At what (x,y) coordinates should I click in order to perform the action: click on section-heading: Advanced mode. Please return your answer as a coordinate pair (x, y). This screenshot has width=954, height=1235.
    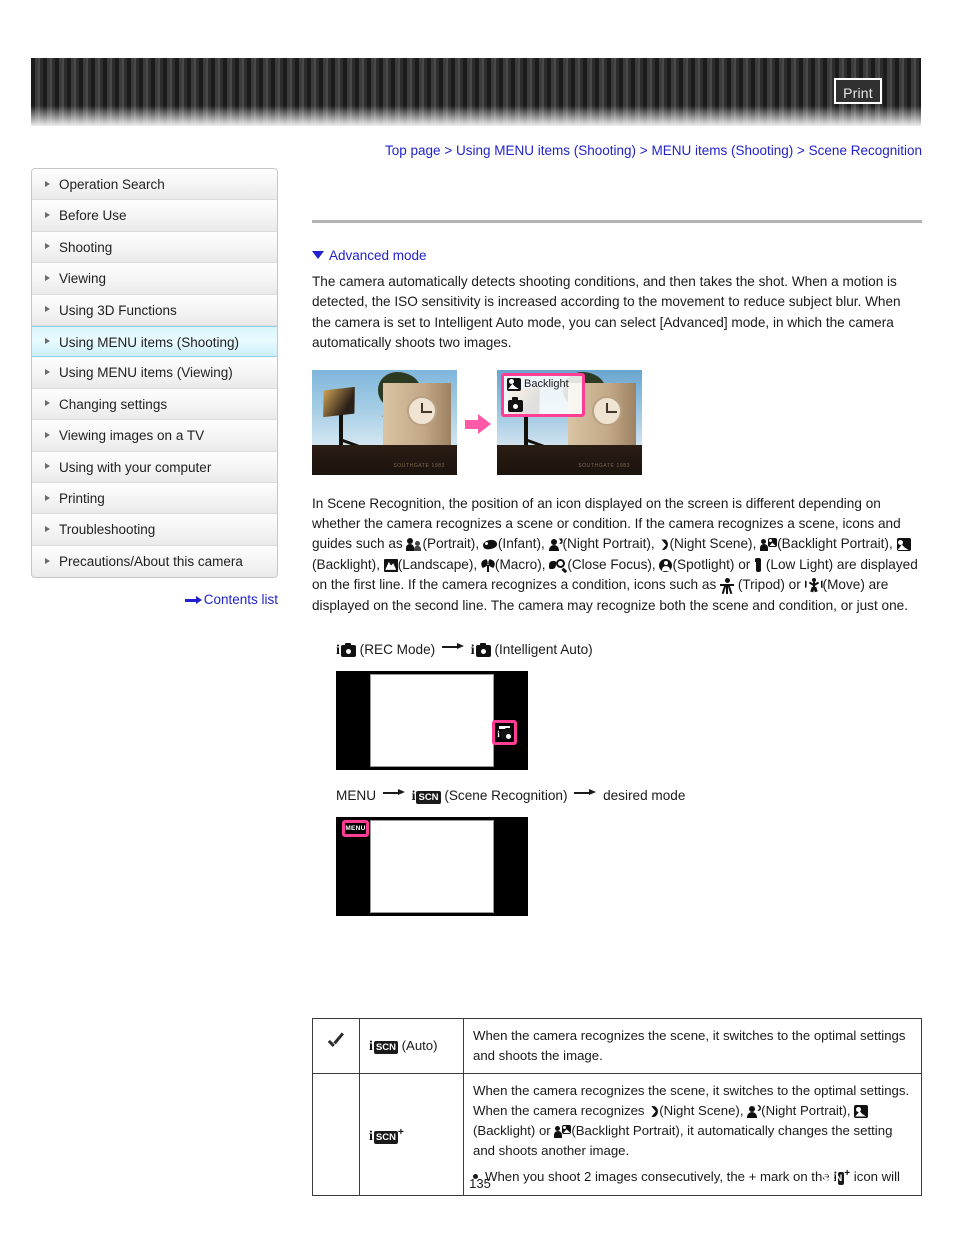
    Looking at the image, I should click on (617, 255).